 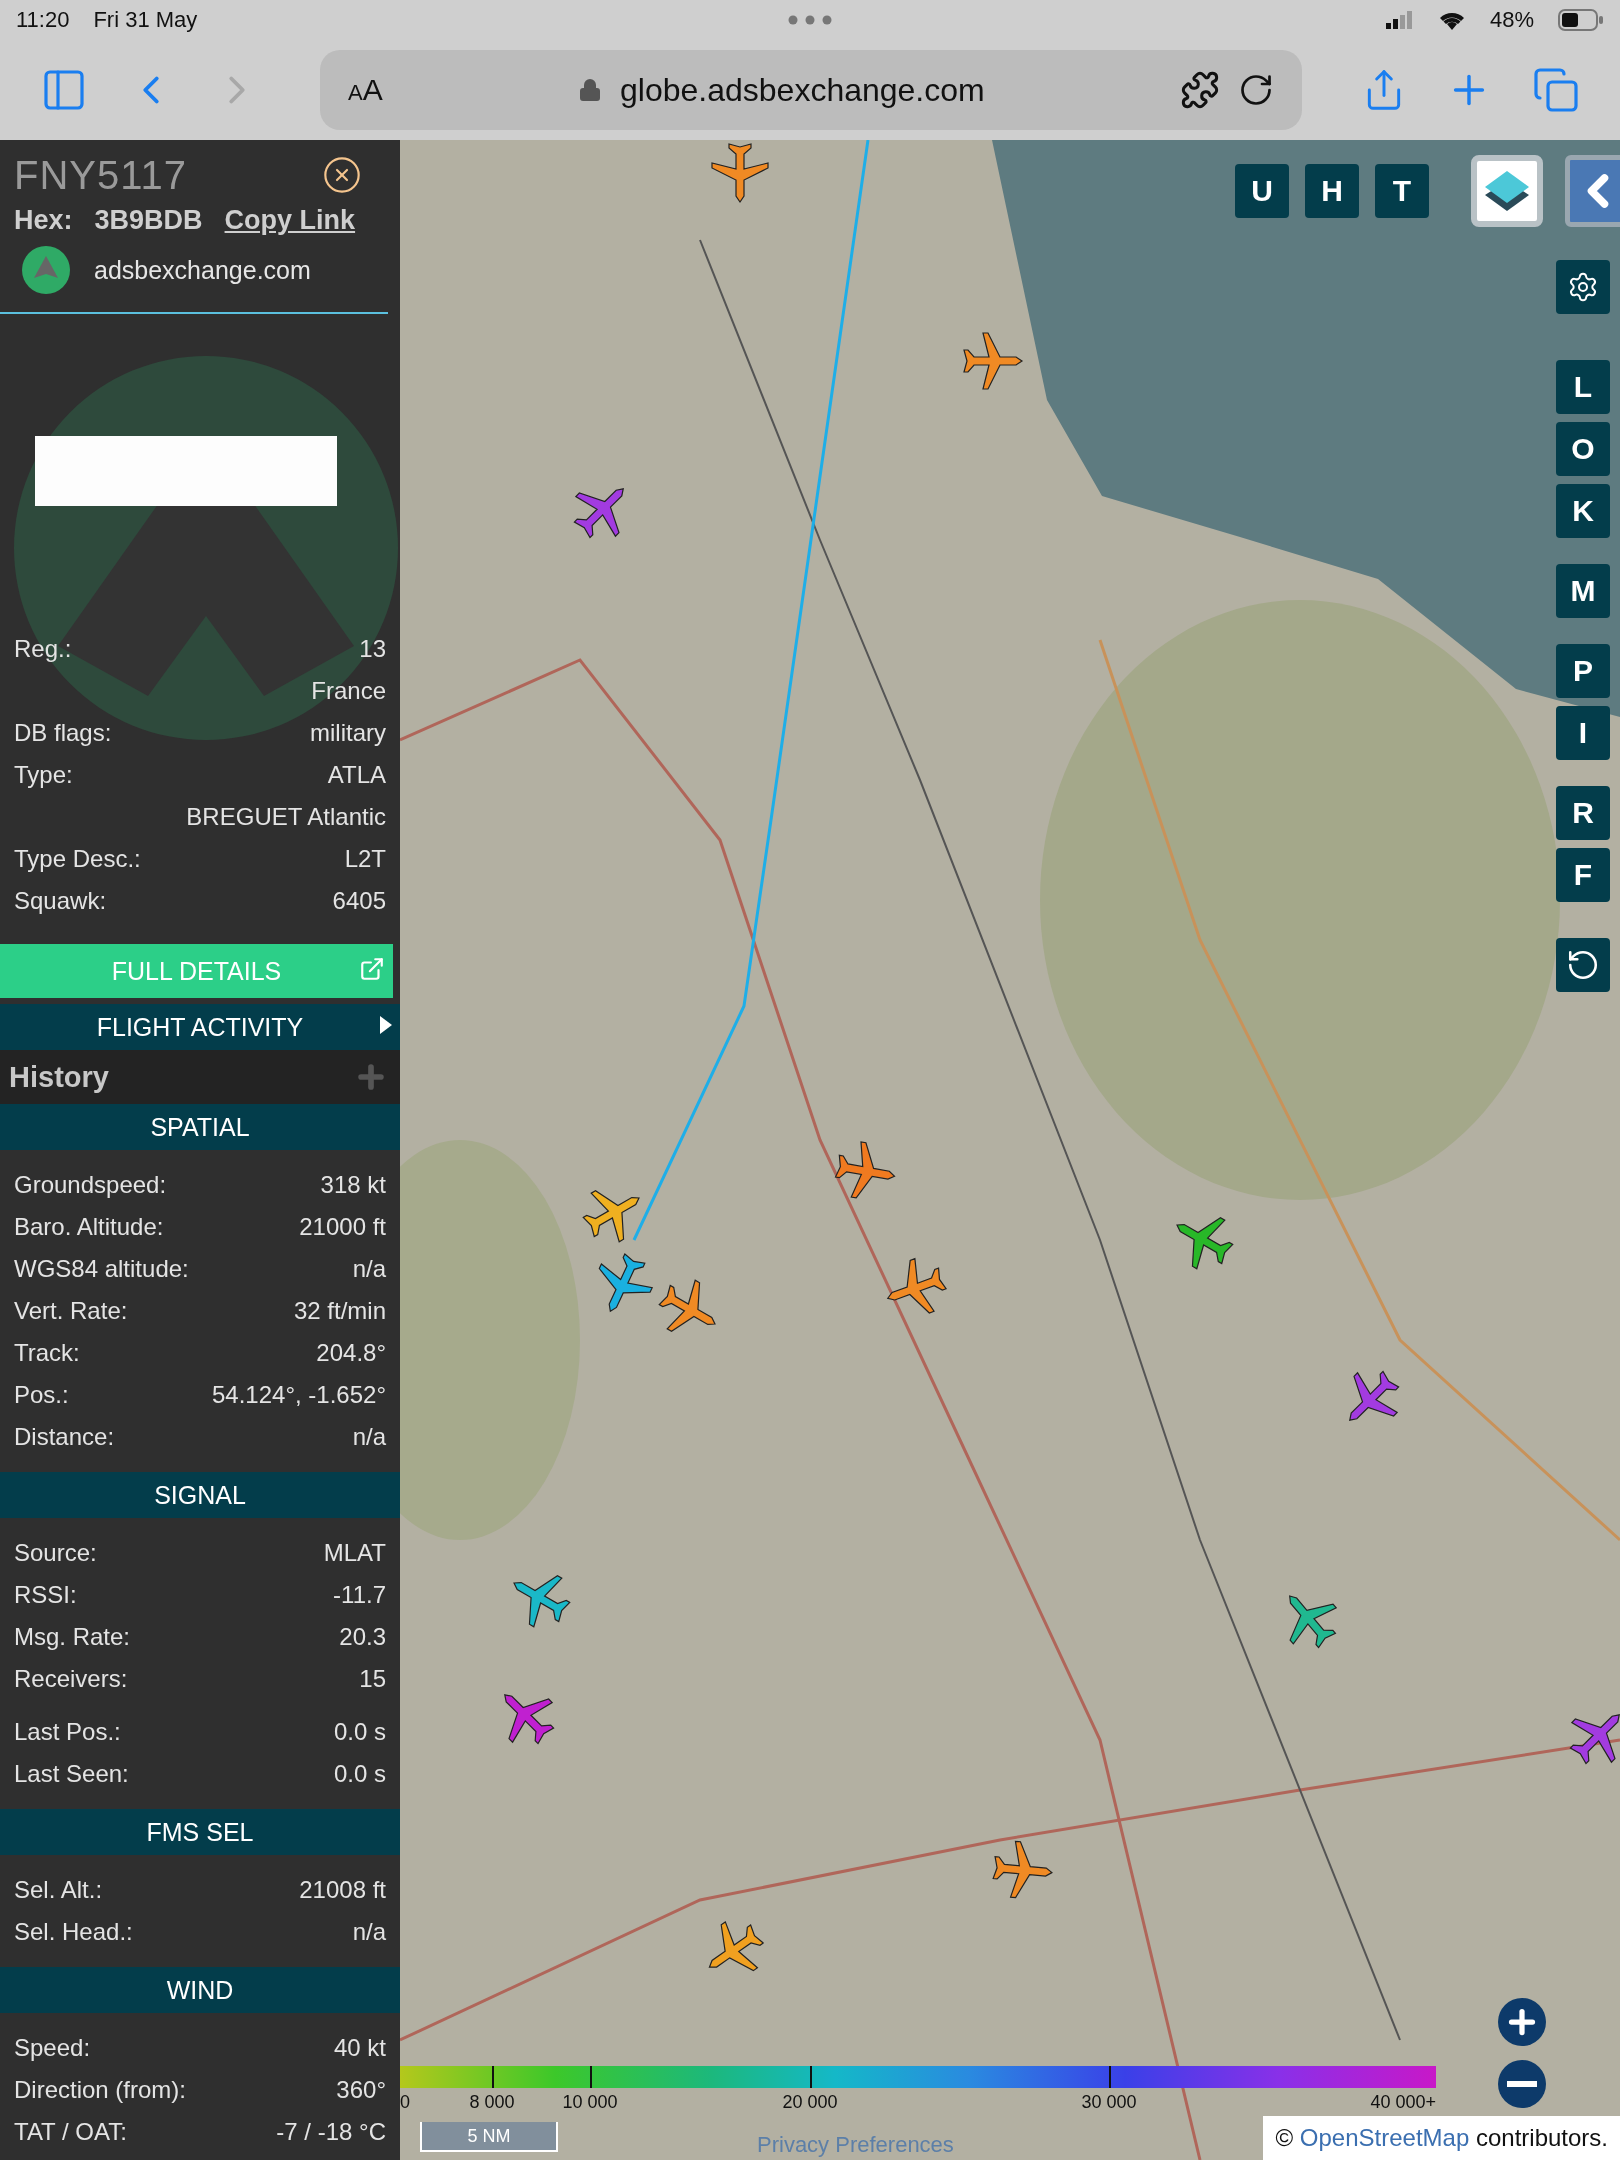 I want to click on map-toggle-button: H, so click(x=1332, y=191).